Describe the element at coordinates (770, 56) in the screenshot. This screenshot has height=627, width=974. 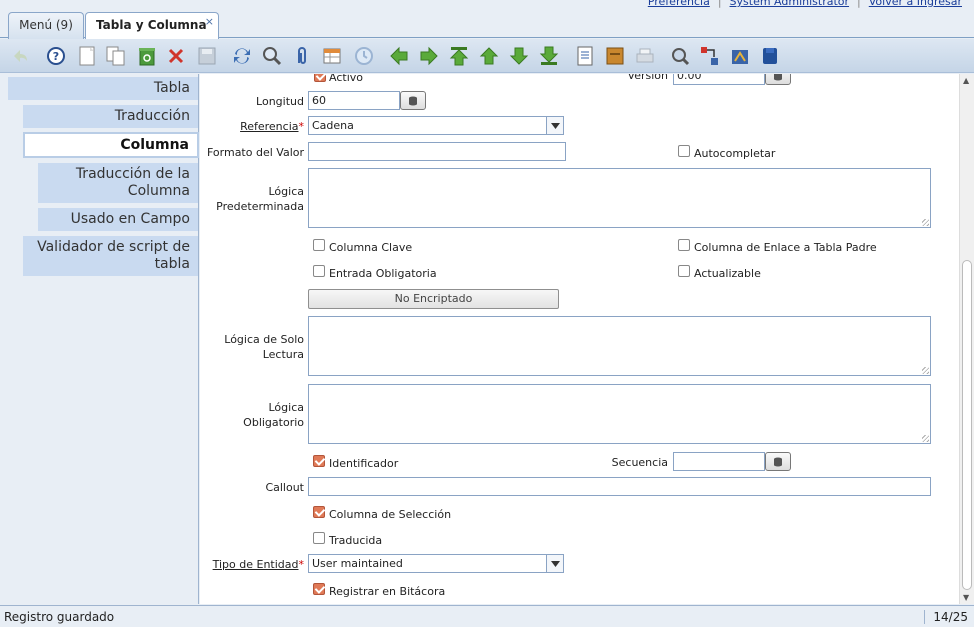
I see `exit-icon` at that location.